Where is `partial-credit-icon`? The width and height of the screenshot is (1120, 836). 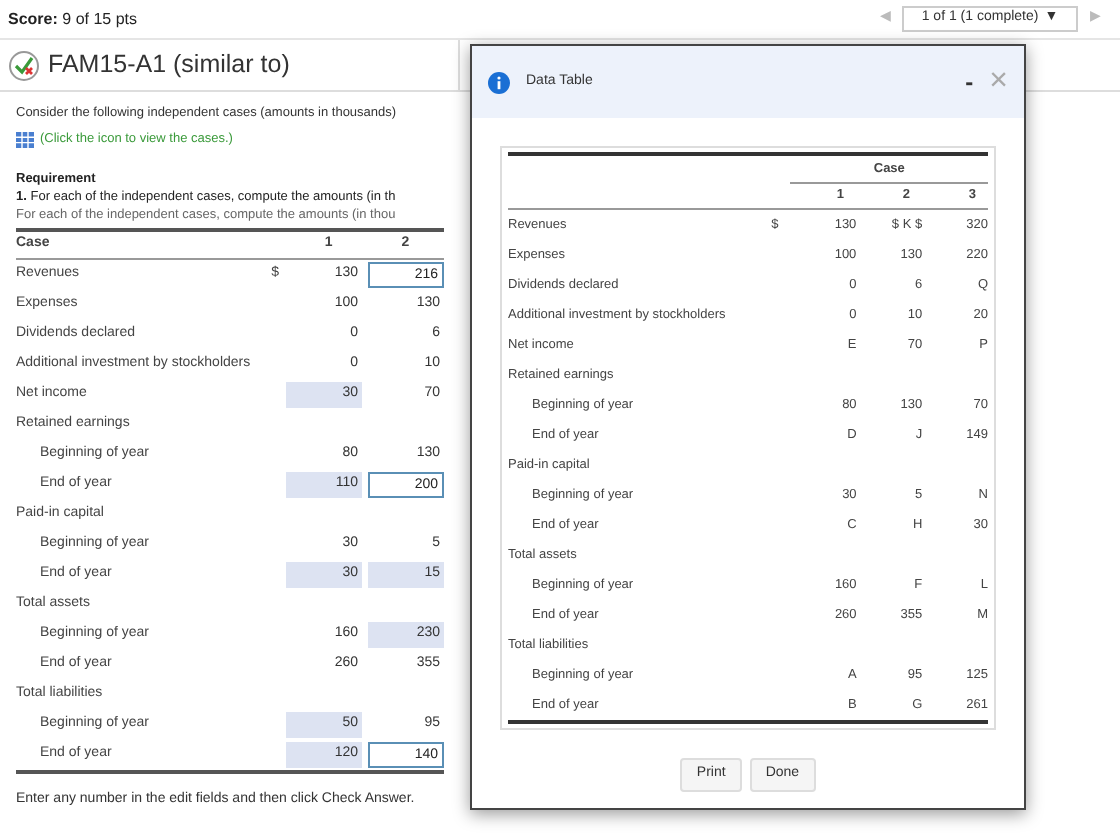 partial-credit-icon is located at coordinates (24, 65).